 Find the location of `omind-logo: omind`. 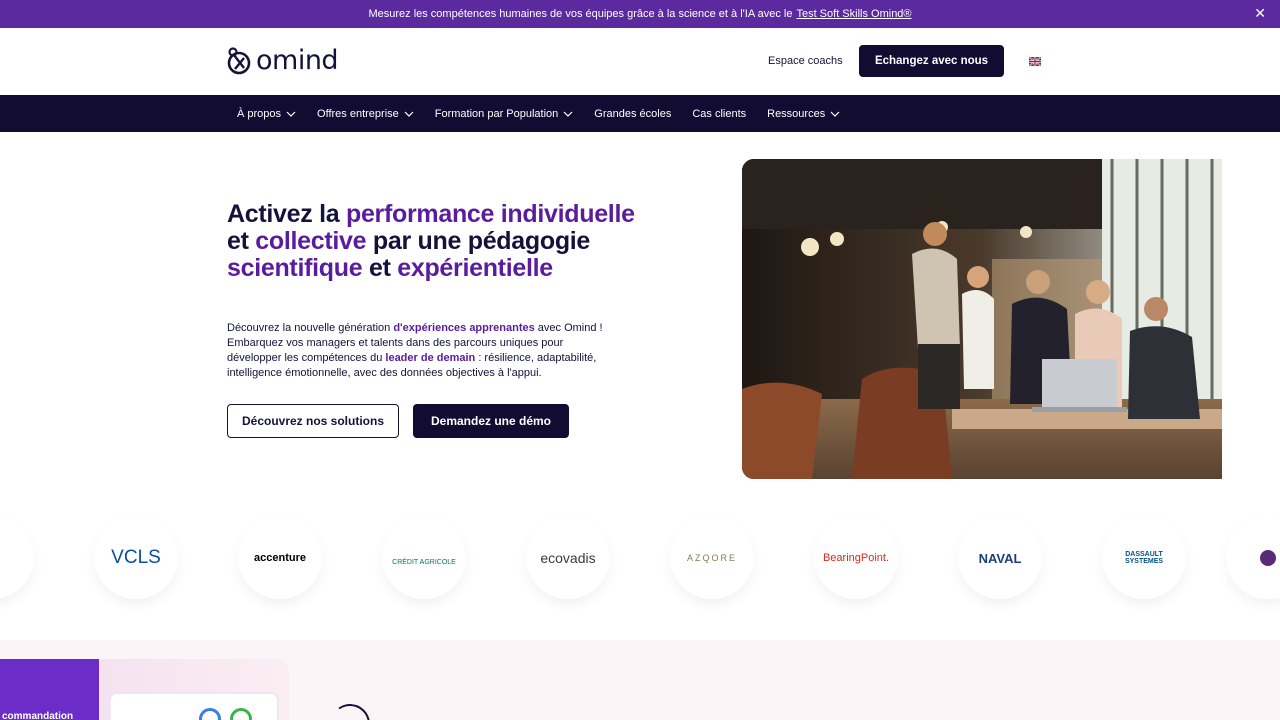

omind-logo: omind is located at coordinates (282, 60).